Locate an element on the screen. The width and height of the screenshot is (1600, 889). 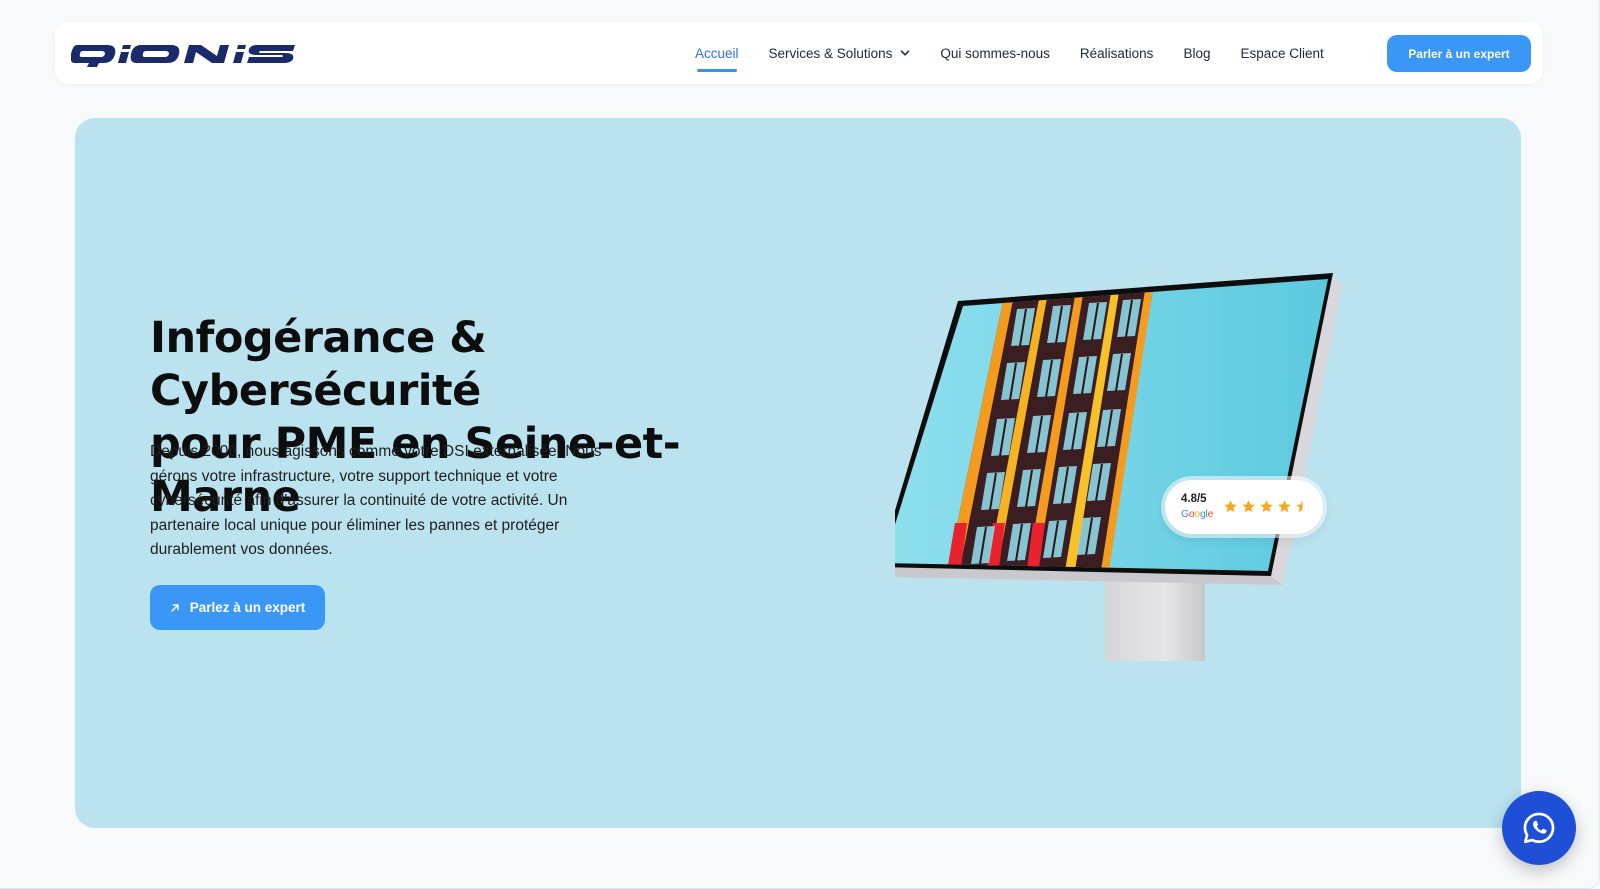
nav-item-label: Blog is located at coordinates (1197, 53).